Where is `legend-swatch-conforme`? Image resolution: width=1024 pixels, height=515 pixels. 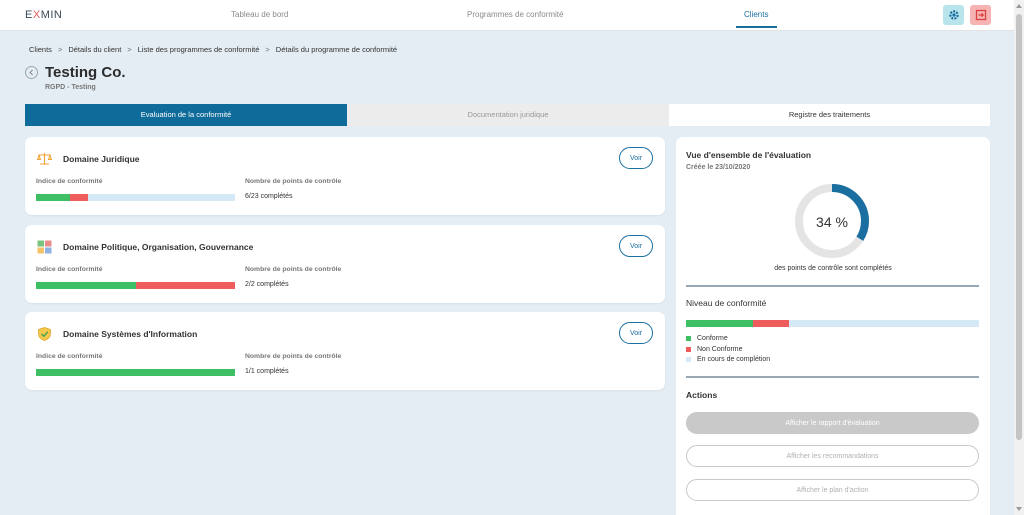
legend-swatch-conforme is located at coordinates (688, 338).